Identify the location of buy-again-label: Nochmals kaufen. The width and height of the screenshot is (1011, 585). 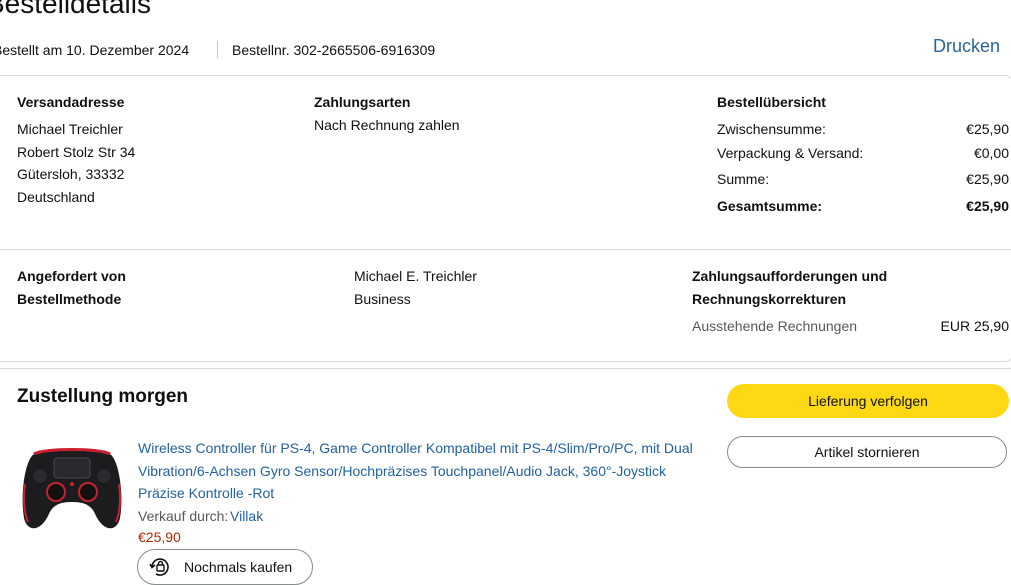
(238, 567).